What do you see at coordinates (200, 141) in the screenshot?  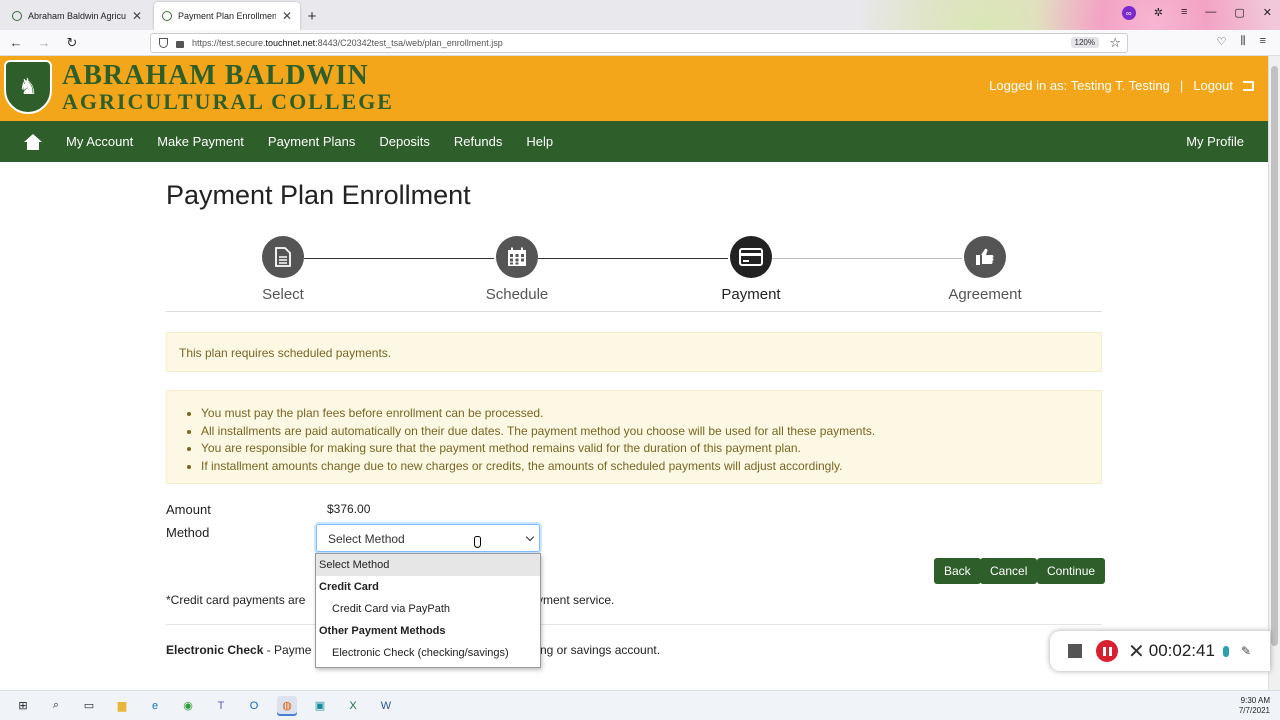 I see `nav-make-payment: Make Payment` at bounding box center [200, 141].